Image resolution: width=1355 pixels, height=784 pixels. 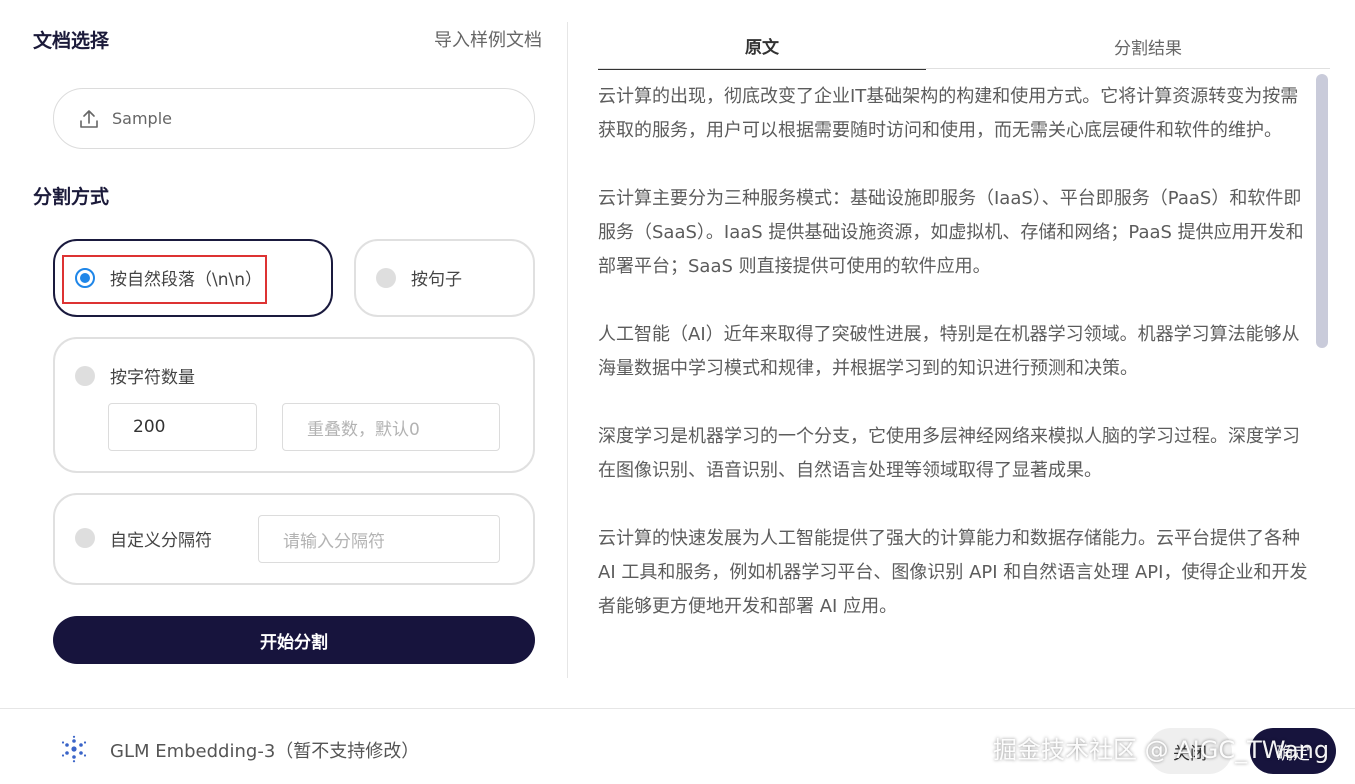 What do you see at coordinates (1322, 211) in the screenshot?
I see `content-scrollbar` at bounding box center [1322, 211].